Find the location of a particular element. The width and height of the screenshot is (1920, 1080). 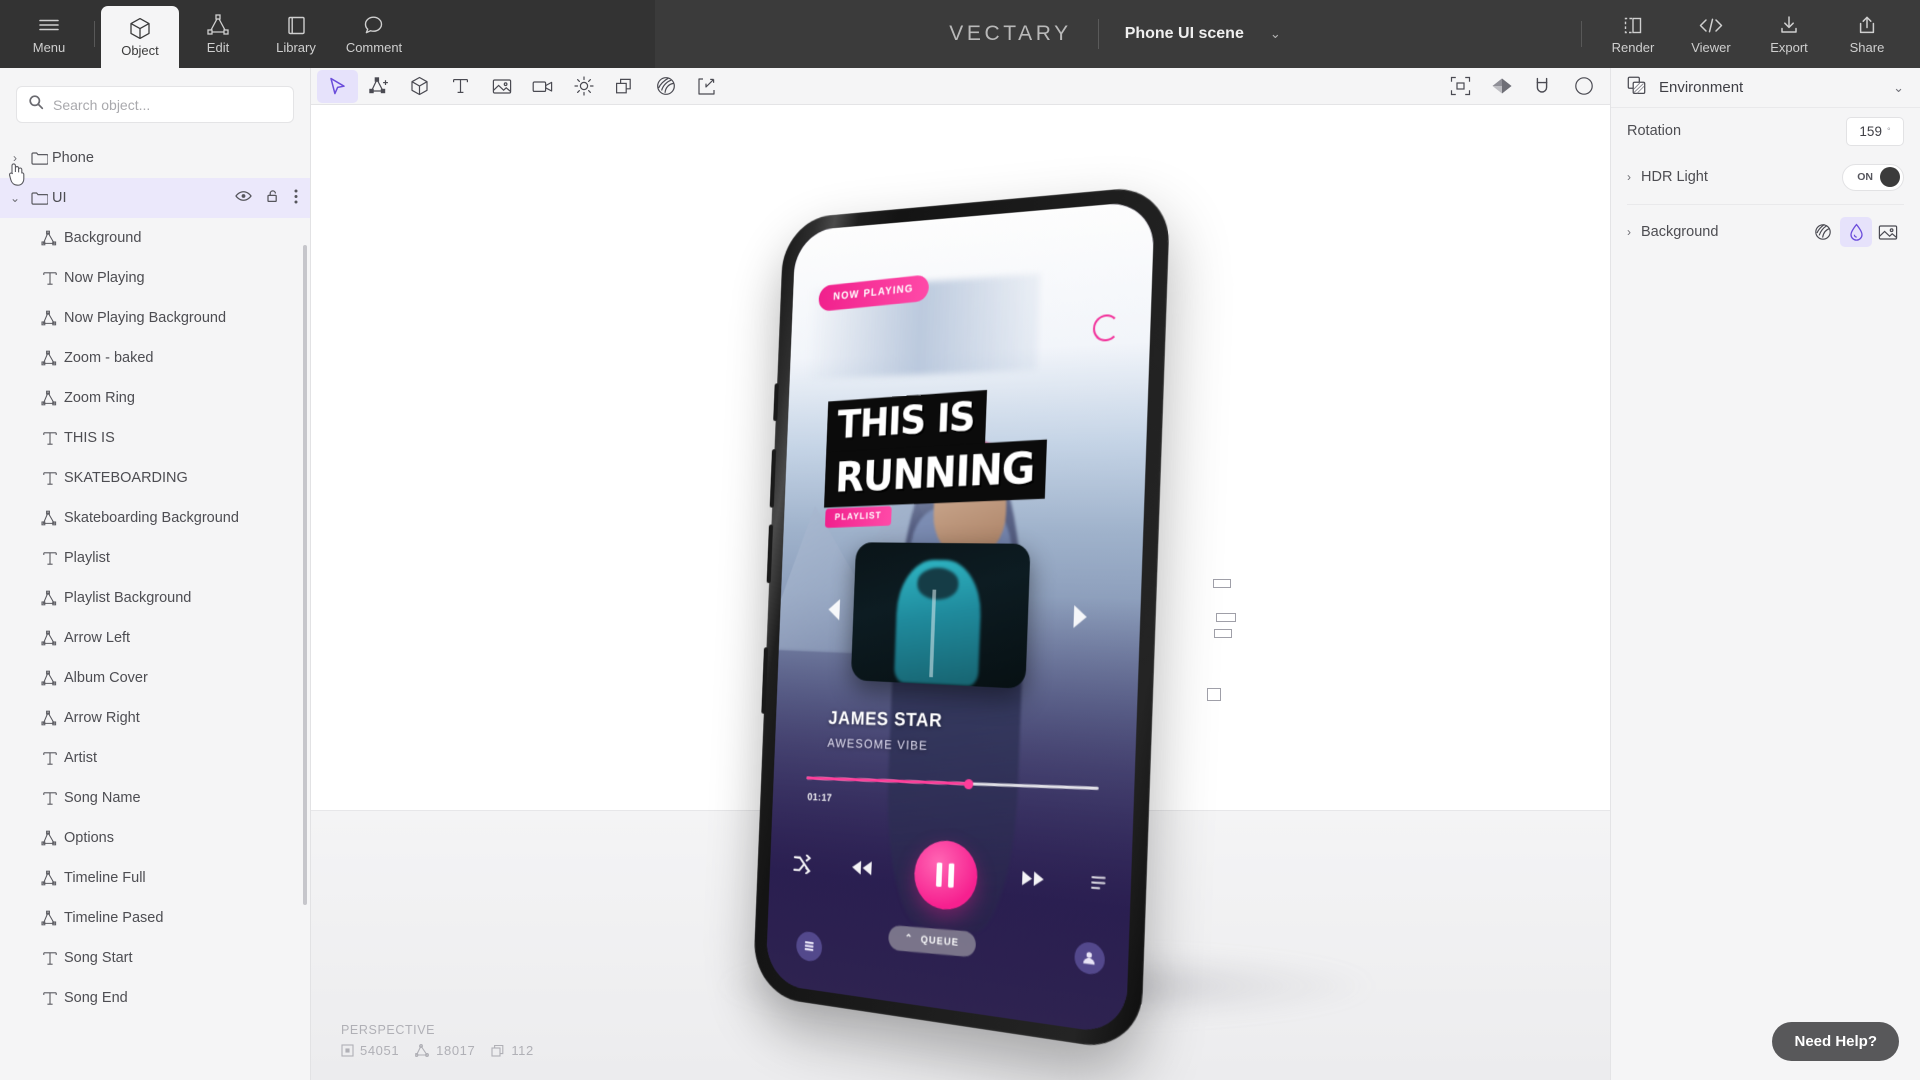

add-vertex-tool is located at coordinates (378, 86).